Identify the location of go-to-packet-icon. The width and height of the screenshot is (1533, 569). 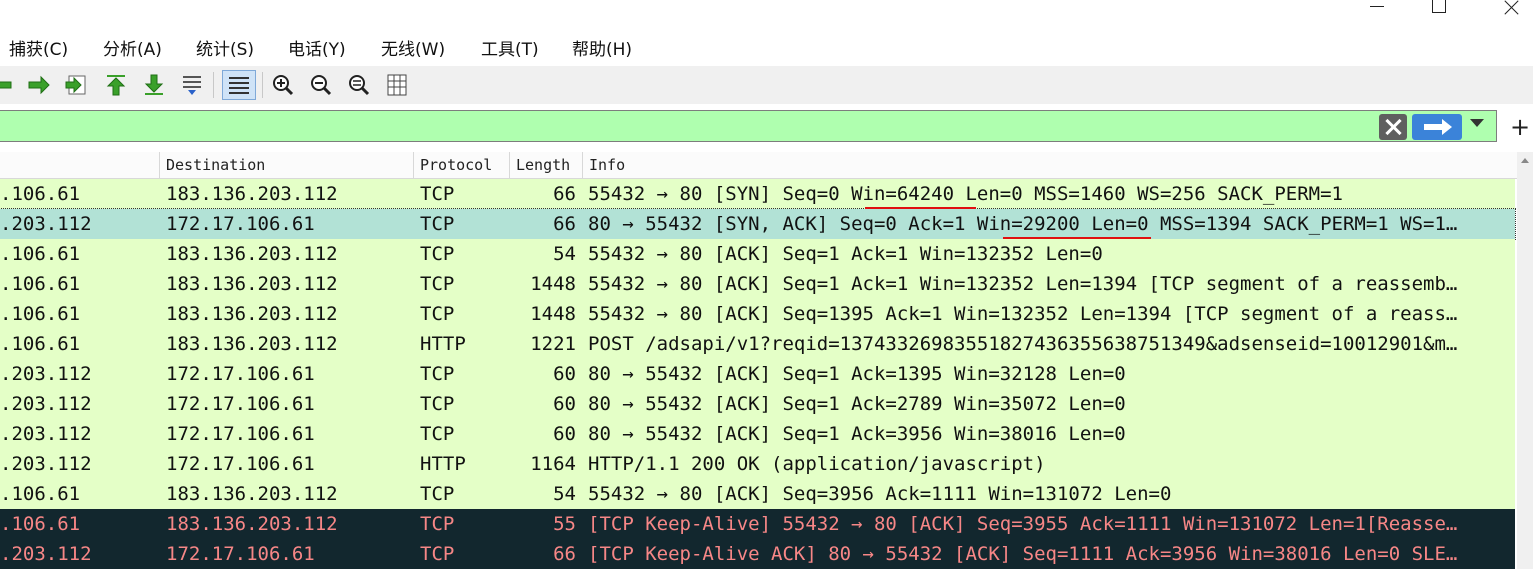
(77, 85).